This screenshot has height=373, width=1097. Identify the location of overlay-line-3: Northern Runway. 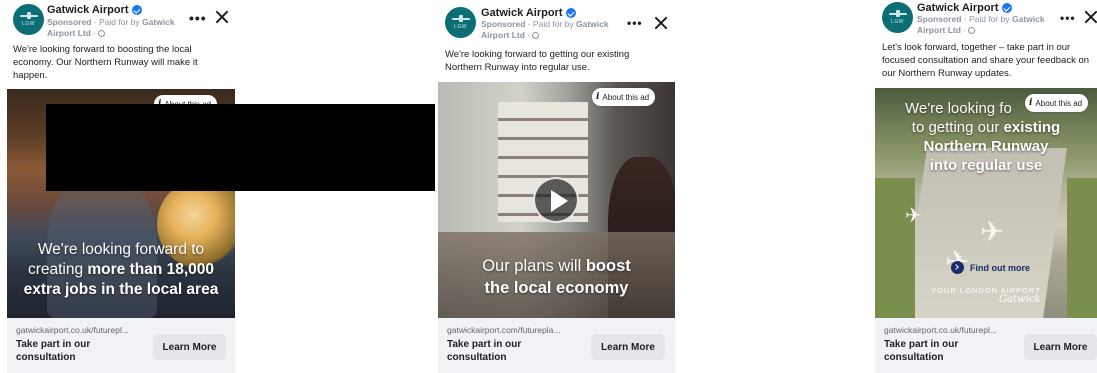
(986, 146).